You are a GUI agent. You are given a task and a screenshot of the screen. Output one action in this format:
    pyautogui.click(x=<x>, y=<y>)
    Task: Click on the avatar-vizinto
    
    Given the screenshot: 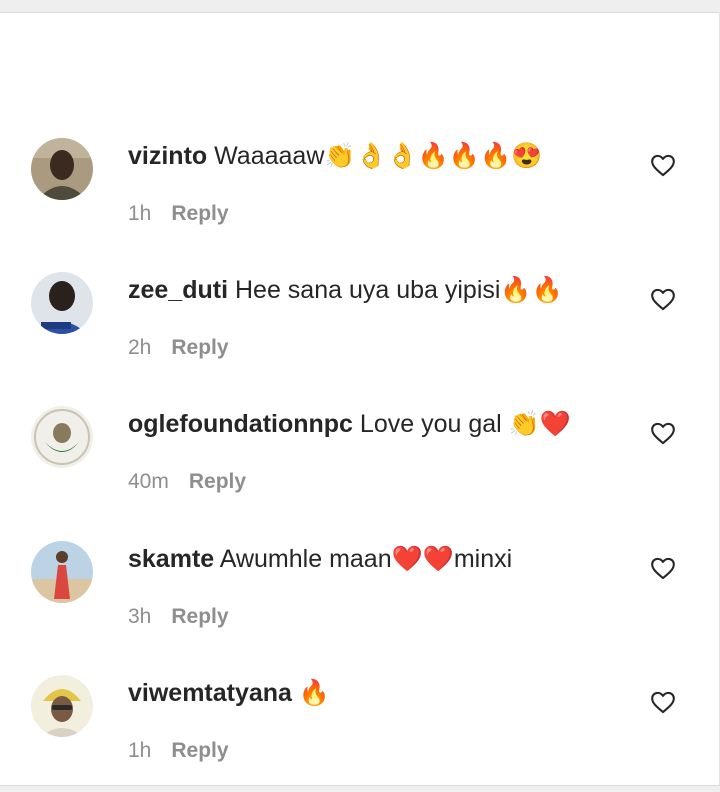 What is the action you would take?
    pyautogui.click(x=62, y=169)
    